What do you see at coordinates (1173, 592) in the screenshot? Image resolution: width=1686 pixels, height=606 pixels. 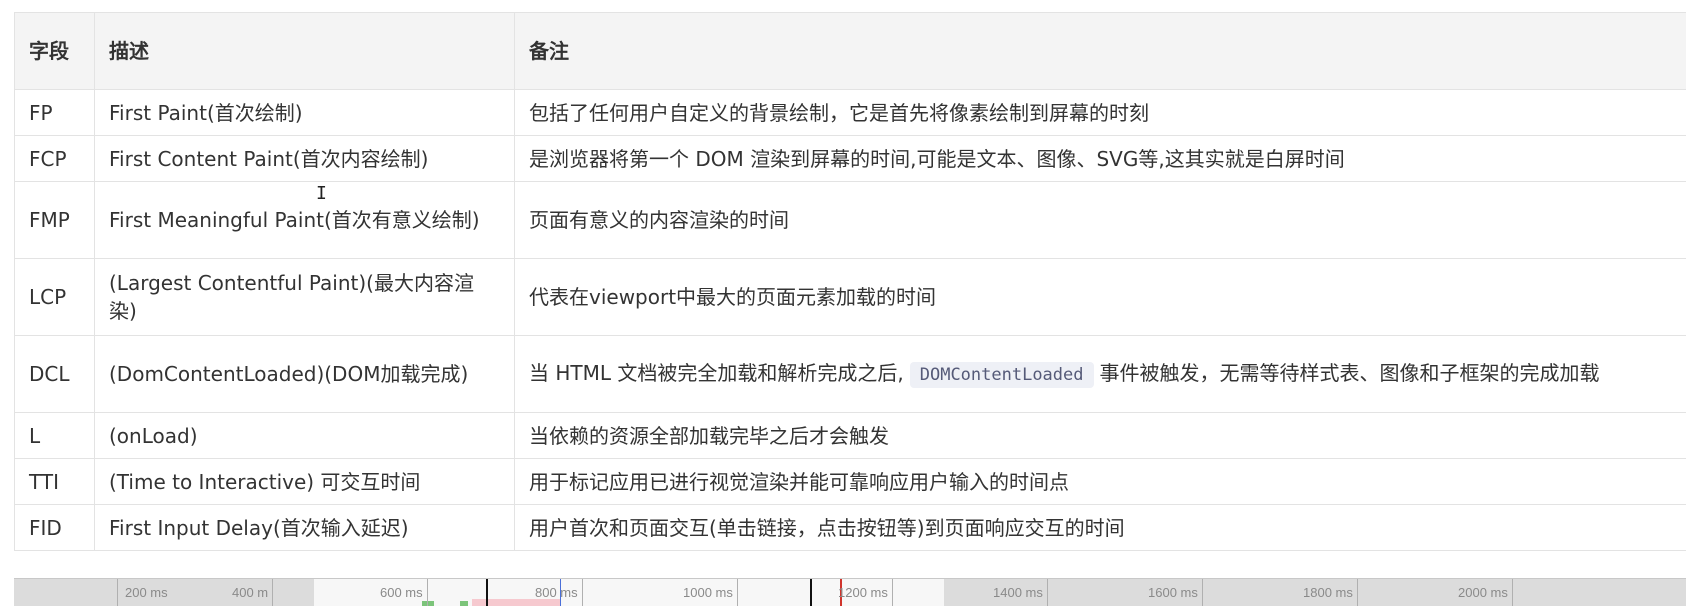 I see `timeline-tick-label: 1600 ms` at bounding box center [1173, 592].